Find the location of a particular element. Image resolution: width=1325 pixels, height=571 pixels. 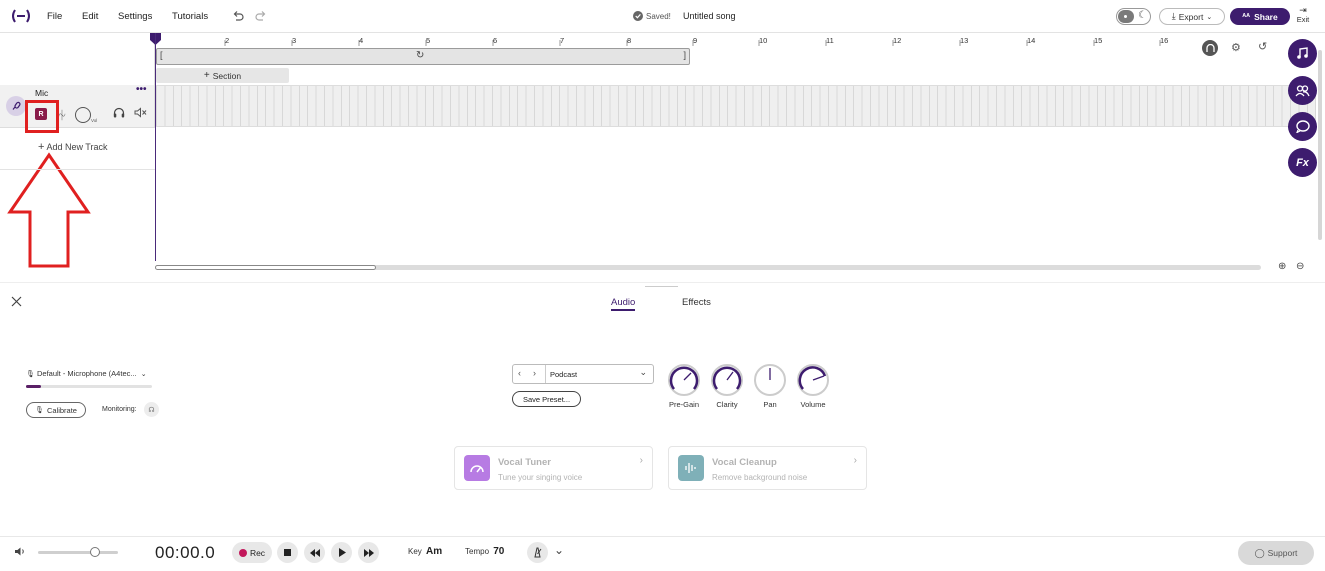

app-logo-icon is located at coordinates (21, 17).